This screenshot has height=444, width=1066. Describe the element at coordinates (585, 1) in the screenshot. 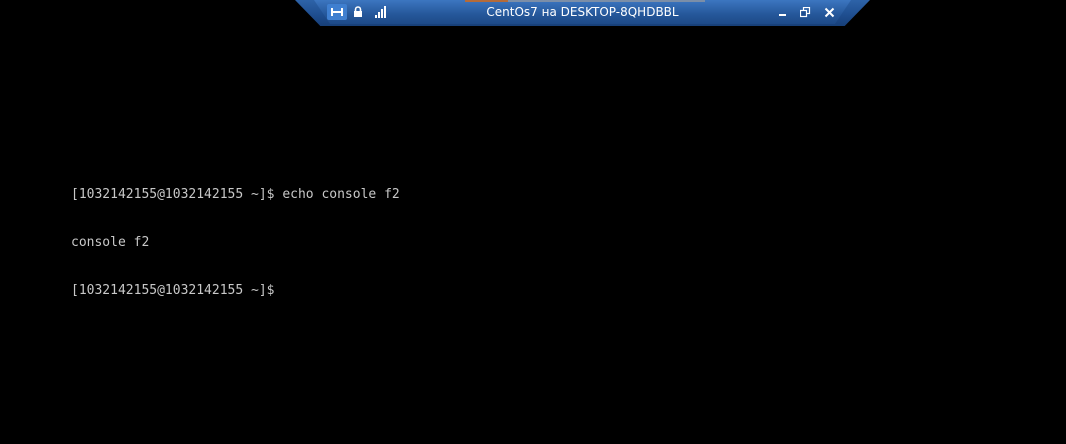

I see `connection-bar-accent` at that location.